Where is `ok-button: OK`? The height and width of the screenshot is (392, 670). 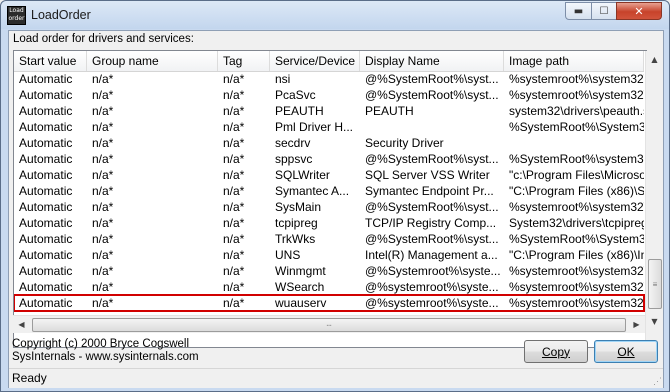 ok-button: OK is located at coordinates (626, 351).